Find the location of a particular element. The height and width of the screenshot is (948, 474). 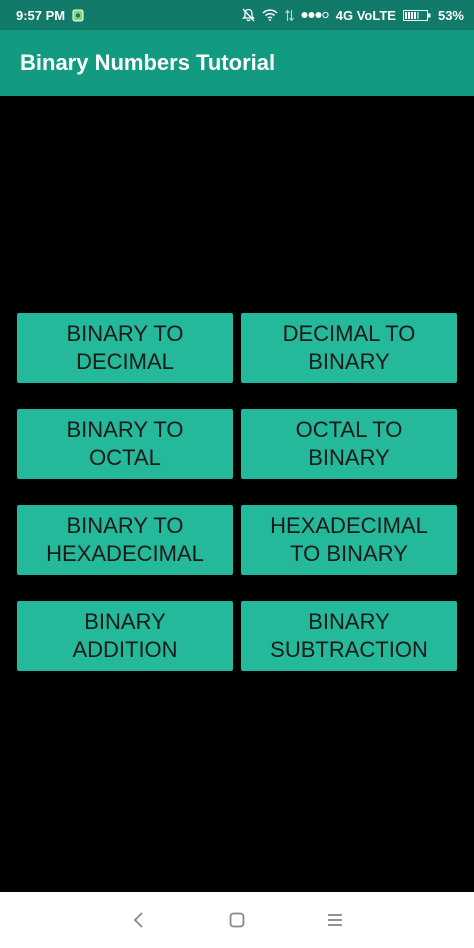

app-notification-icon is located at coordinates (78, 15).